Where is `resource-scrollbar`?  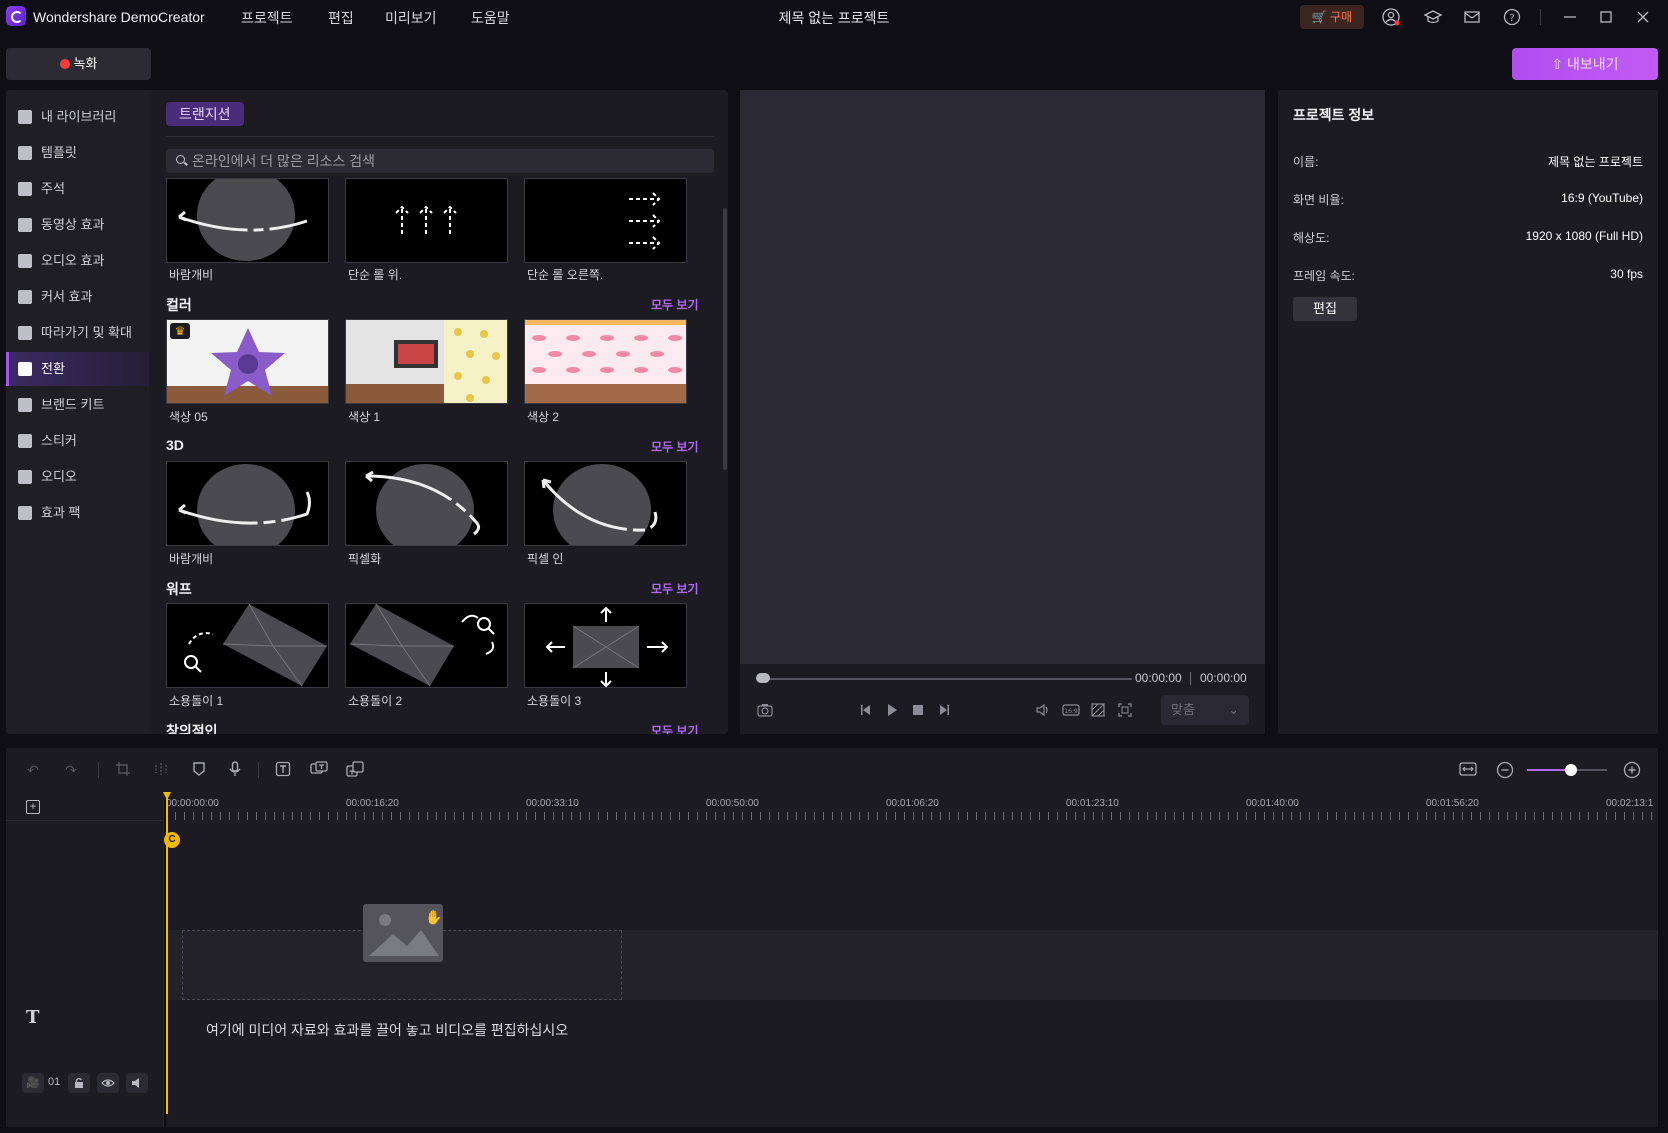
resource-scrollbar is located at coordinates (725, 339).